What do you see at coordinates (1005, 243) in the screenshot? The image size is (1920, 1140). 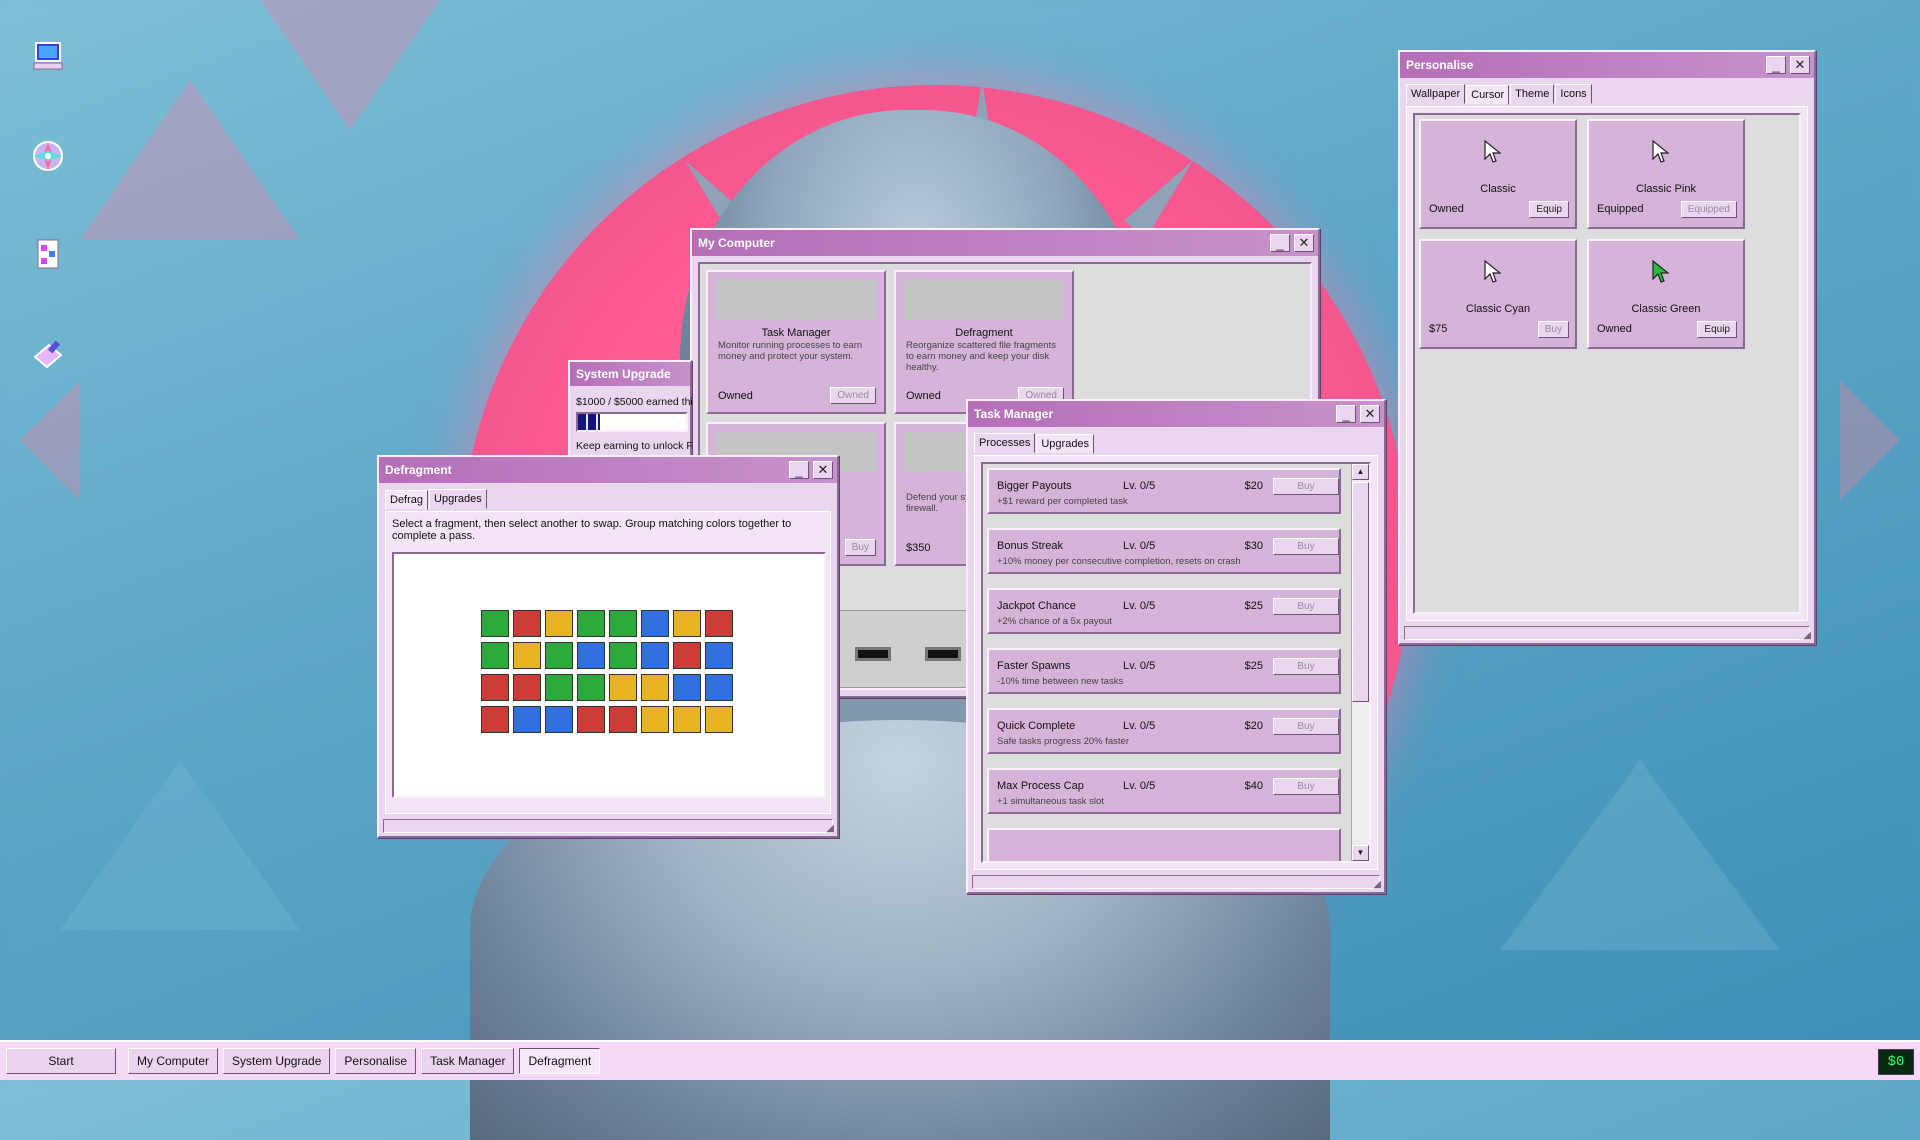 I see `my-computer-titlebar: My Computer _ ✕` at bounding box center [1005, 243].